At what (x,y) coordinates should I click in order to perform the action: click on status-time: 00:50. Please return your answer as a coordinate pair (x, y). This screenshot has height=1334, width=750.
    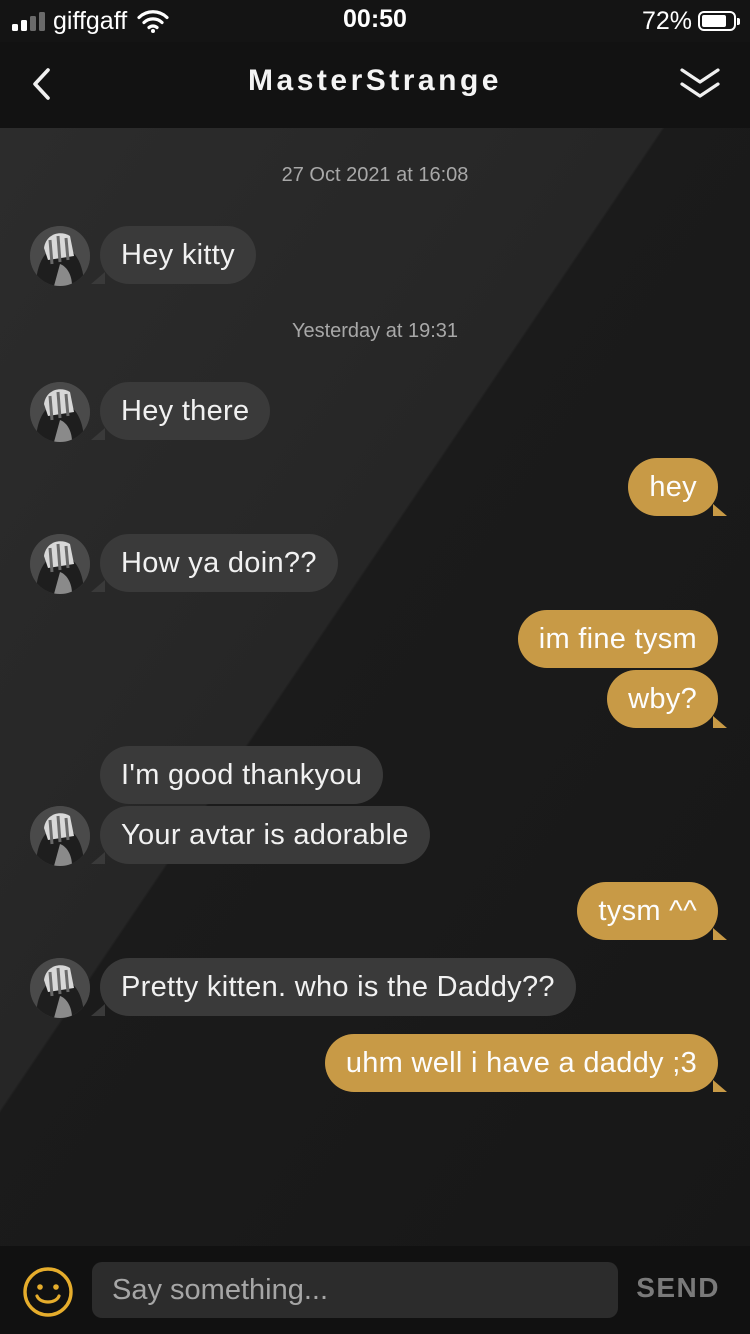
    Looking at the image, I should click on (375, 19).